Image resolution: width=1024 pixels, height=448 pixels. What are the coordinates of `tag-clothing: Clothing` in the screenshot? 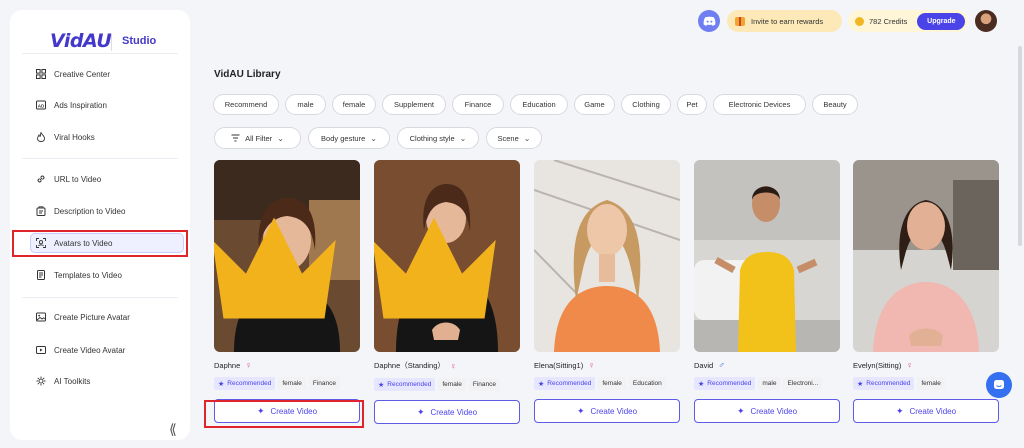 It's located at (646, 104).